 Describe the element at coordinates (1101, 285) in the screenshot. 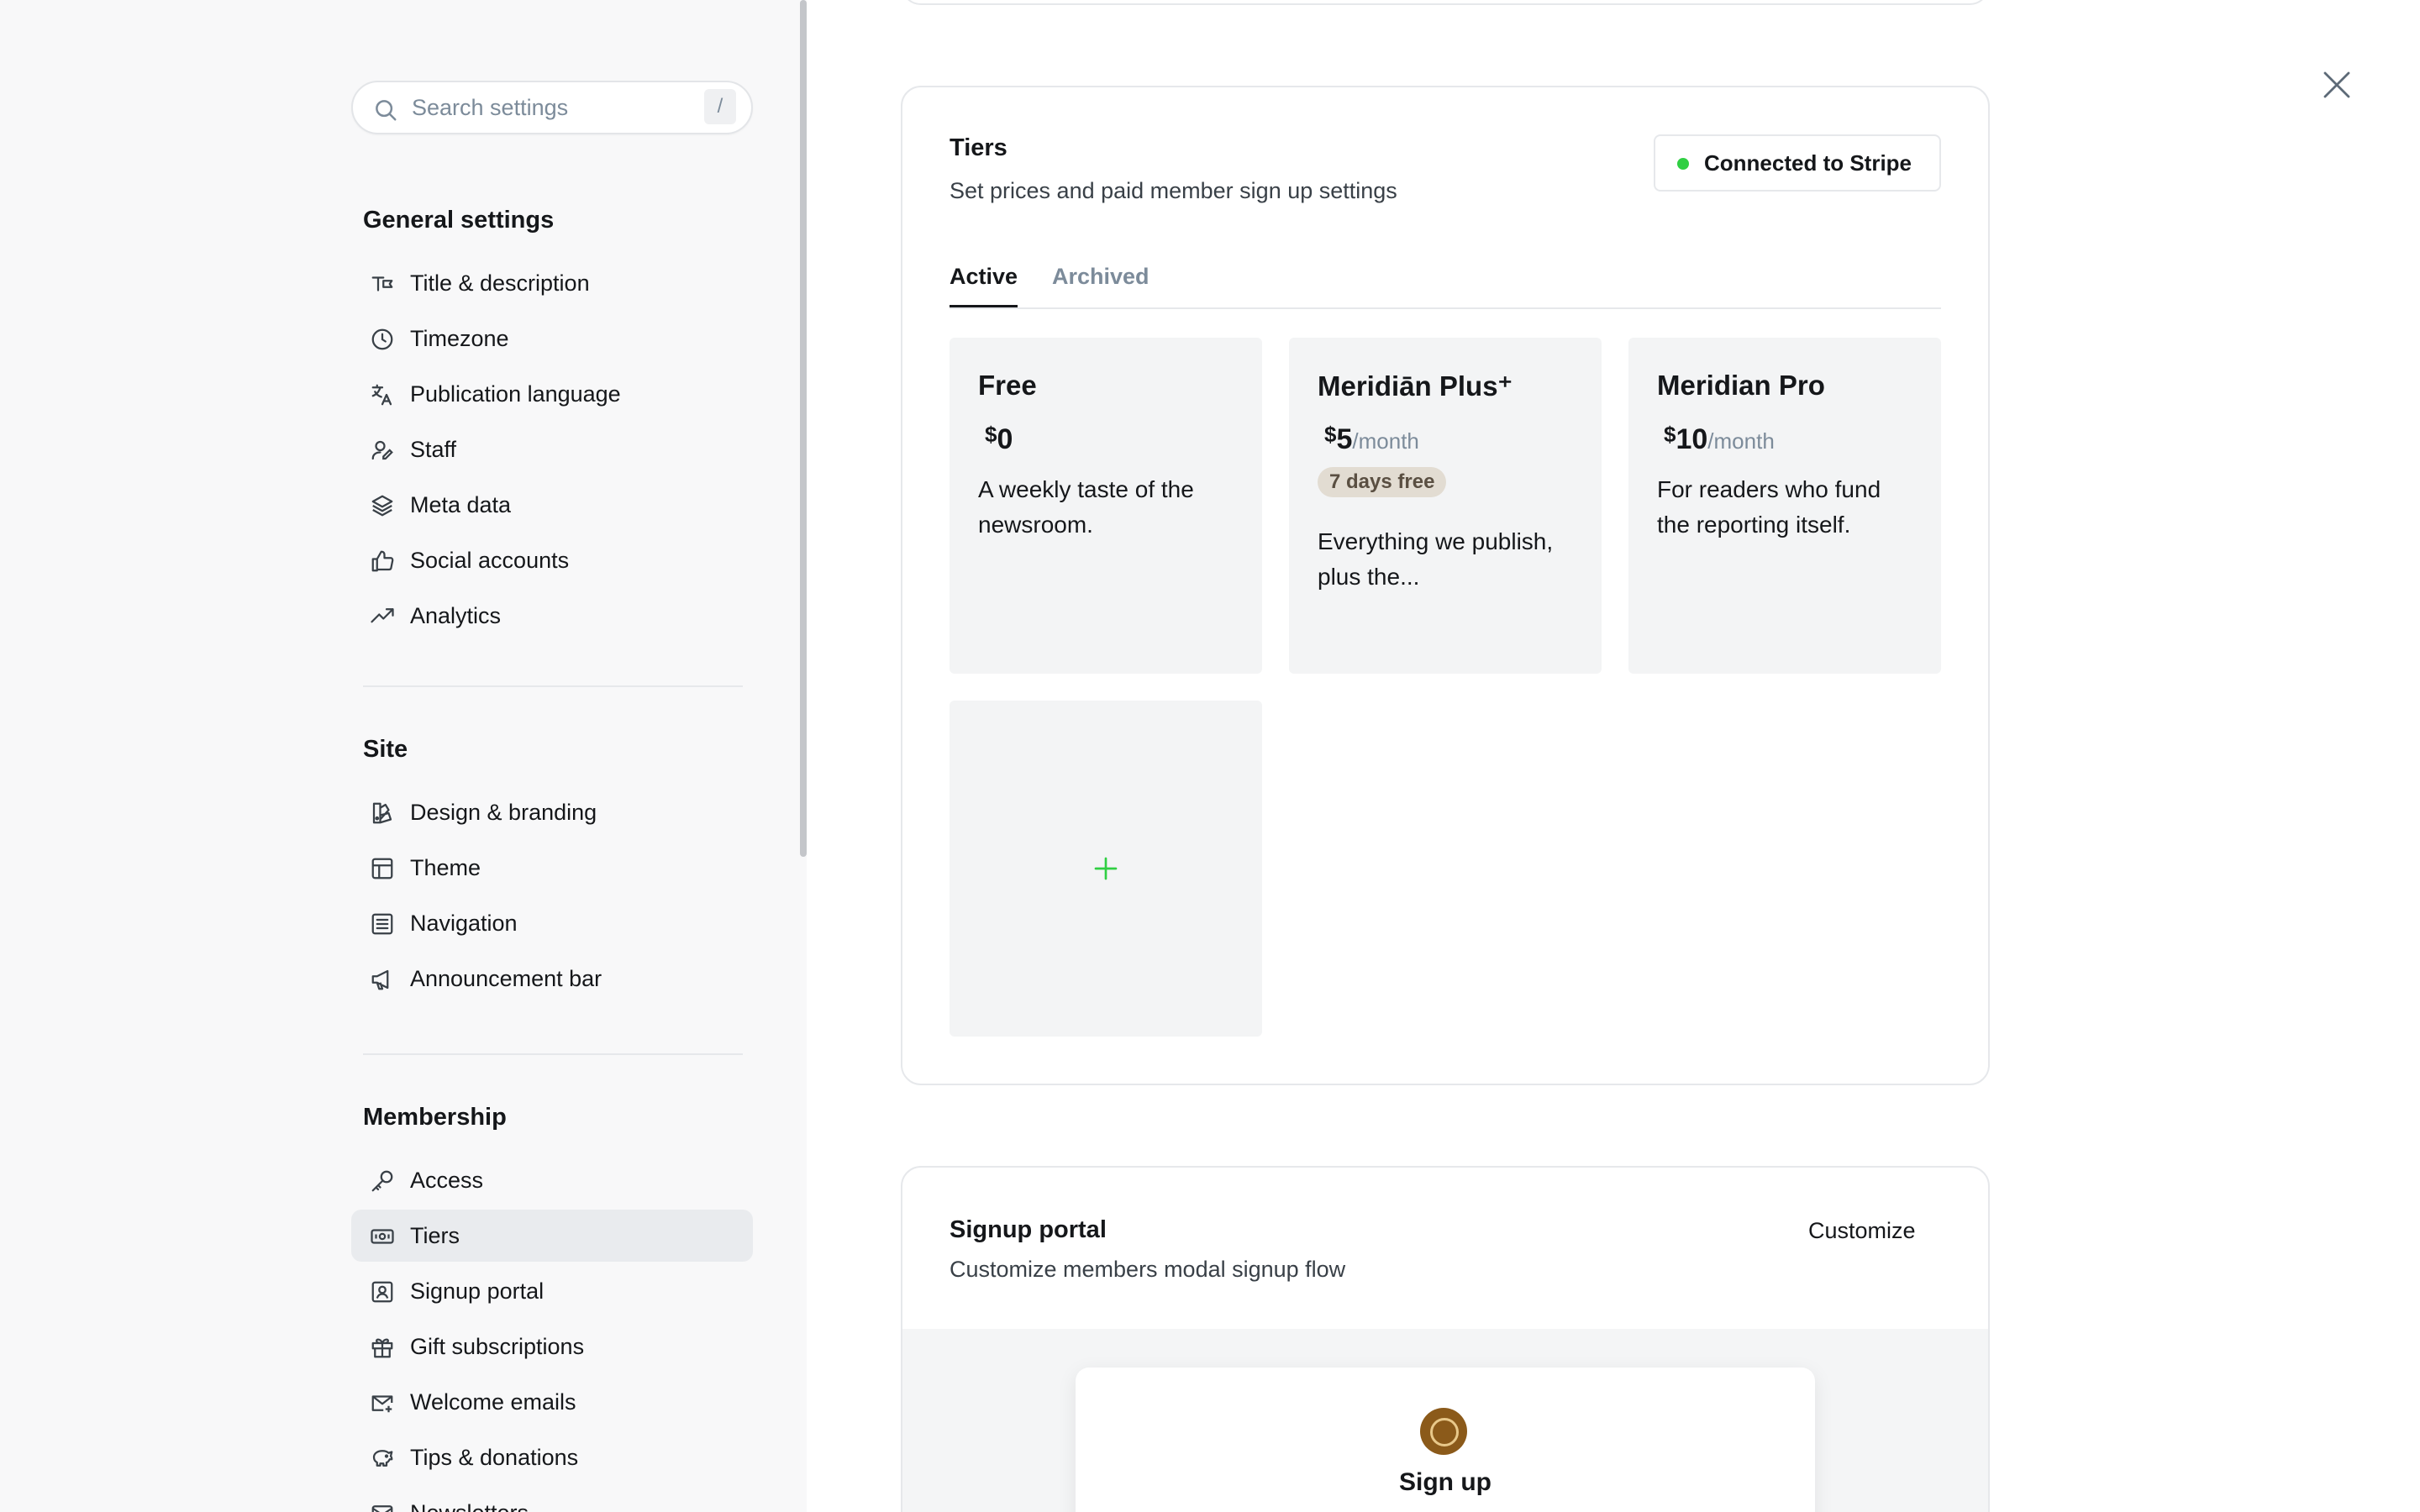

I see `tab-archived: Archived` at that location.